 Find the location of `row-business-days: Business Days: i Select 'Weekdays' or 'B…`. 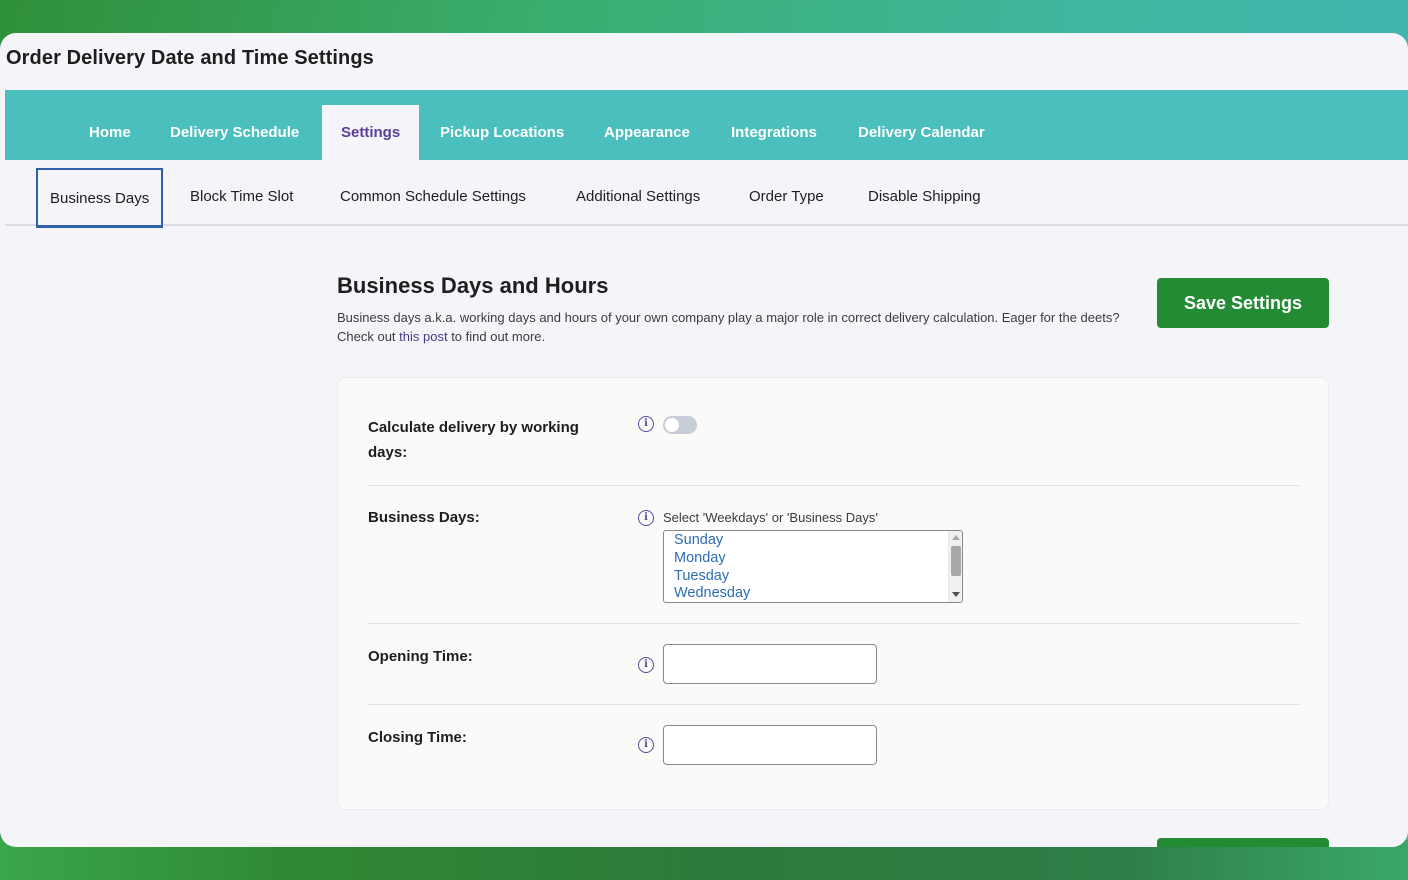

row-business-days: Business Days: i Select 'Weekdays' or 'B… is located at coordinates (834, 555).